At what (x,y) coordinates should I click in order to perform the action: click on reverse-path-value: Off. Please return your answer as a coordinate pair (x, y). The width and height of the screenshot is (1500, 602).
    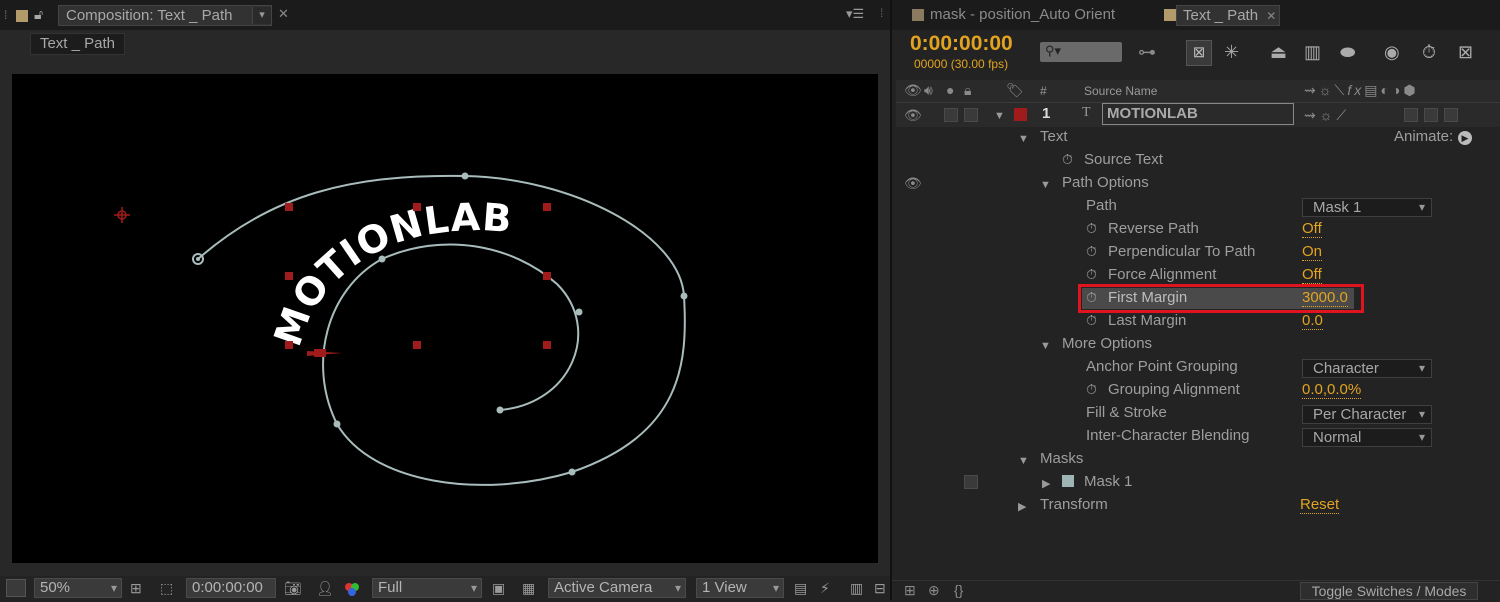
    Looking at the image, I should click on (1312, 229).